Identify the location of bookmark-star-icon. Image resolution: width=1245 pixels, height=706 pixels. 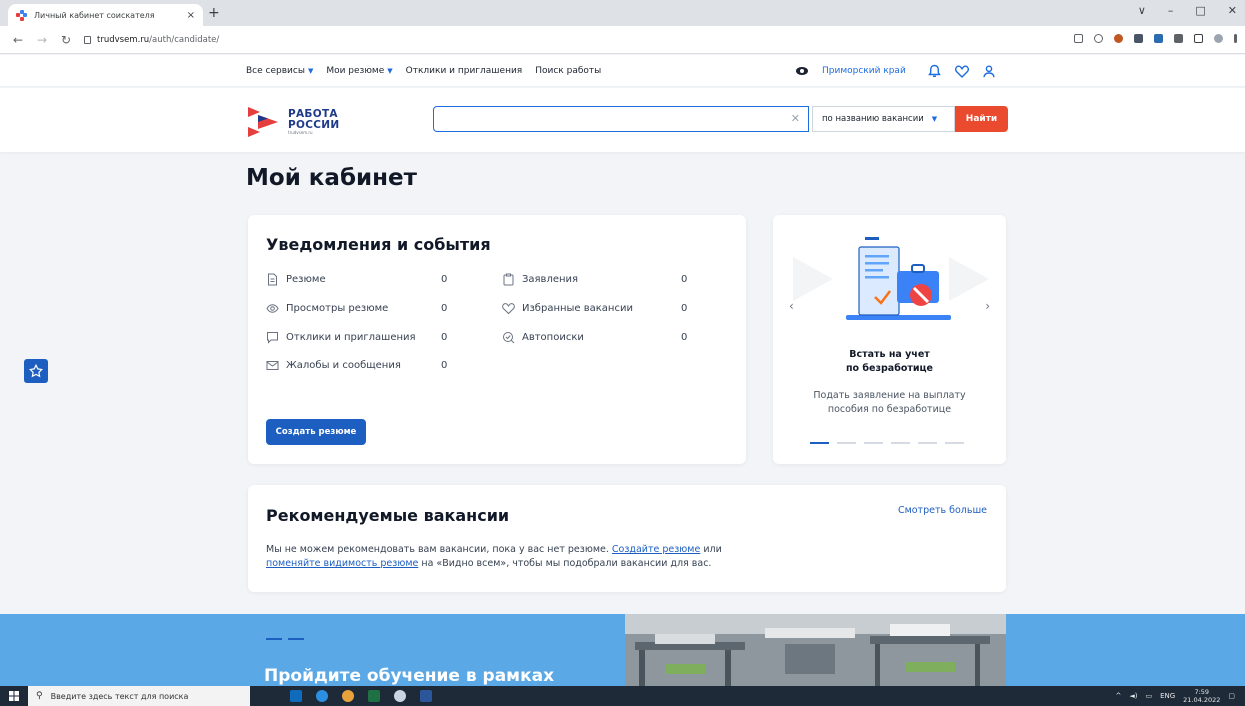
(1098, 38).